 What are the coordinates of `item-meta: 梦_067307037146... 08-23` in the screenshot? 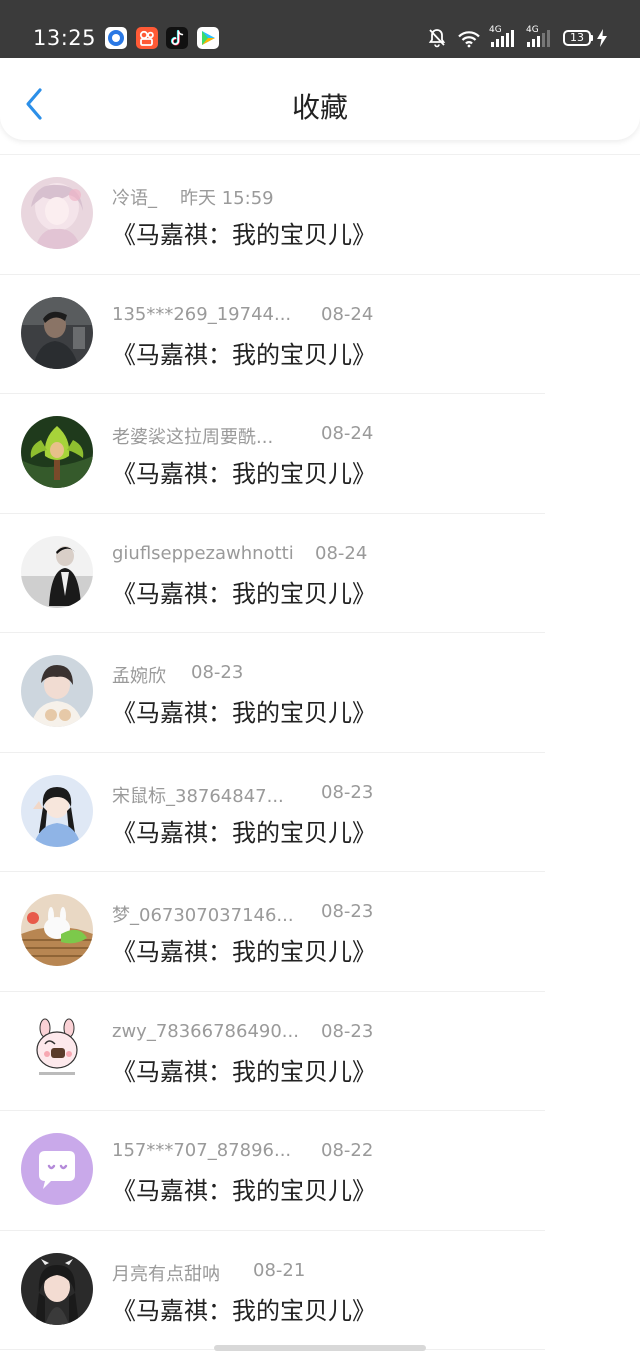 It's located at (242, 914).